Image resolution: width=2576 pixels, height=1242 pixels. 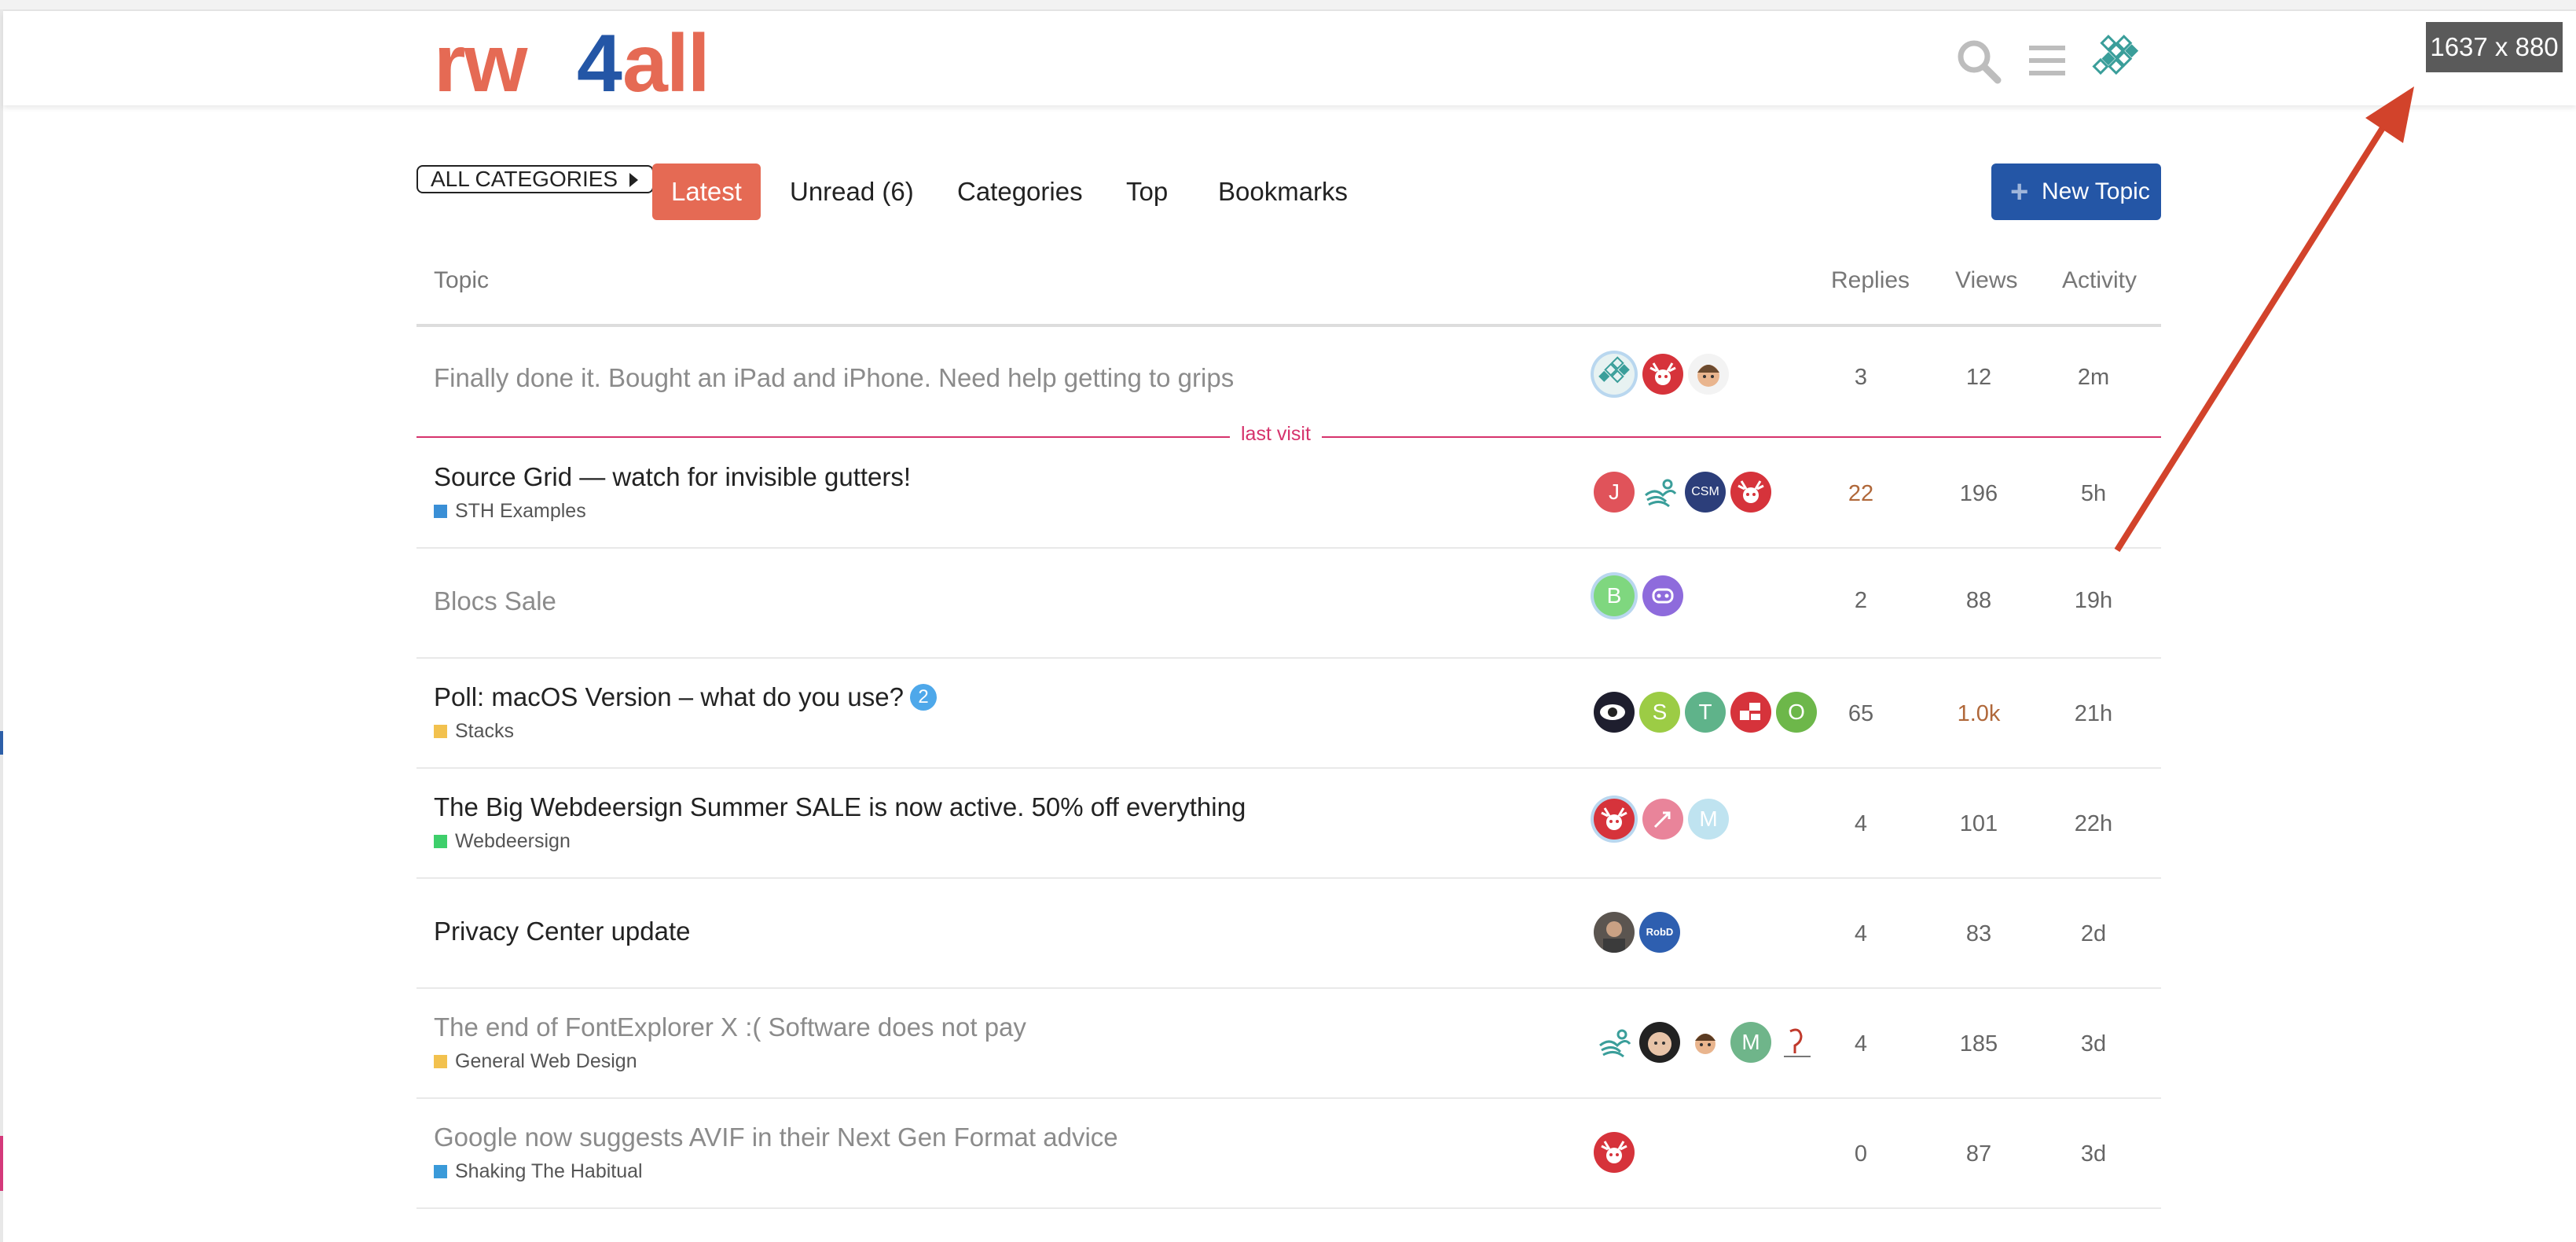 I want to click on replies-count: 22, so click(x=1861, y=493).